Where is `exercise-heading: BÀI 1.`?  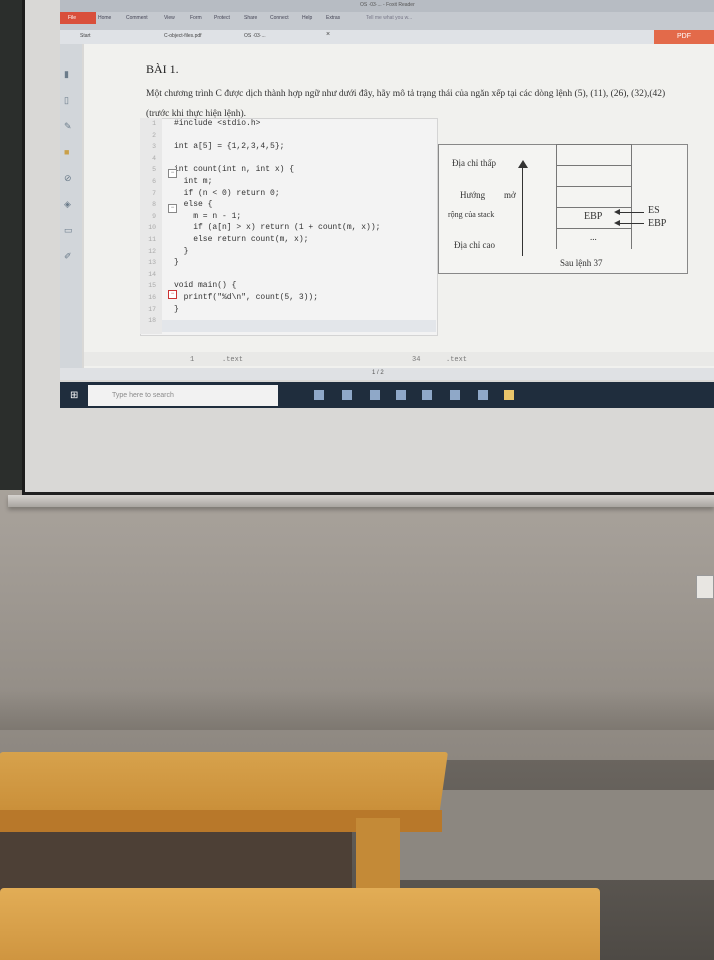 exercise-heading: BÀI 1. is located at coordinates (162, 69).